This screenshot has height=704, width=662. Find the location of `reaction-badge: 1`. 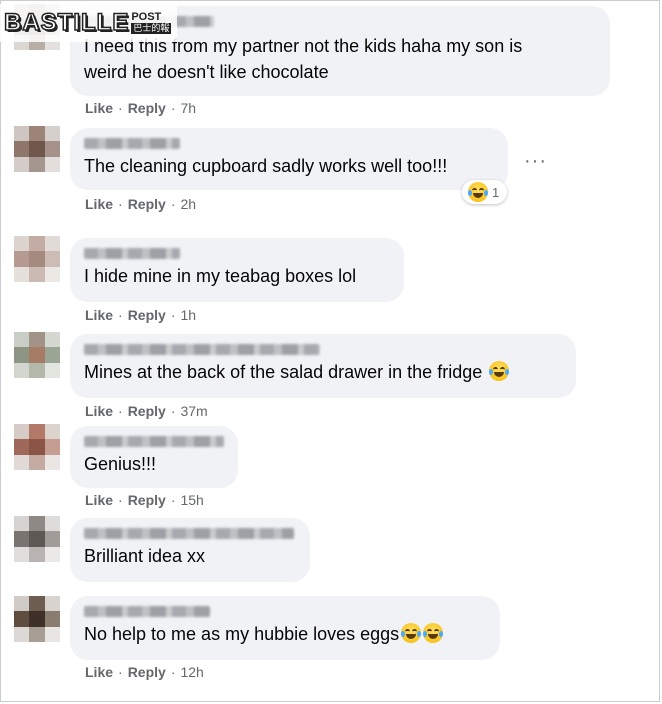

reaction-badge: 1 is located at coordinates (485, 192).